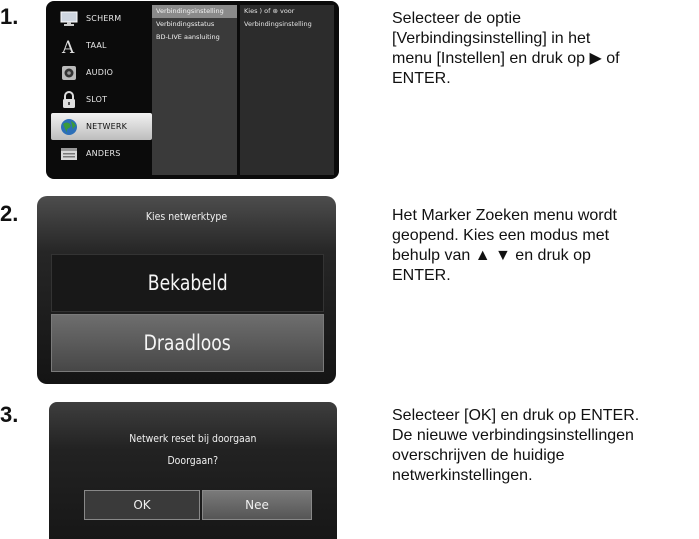  What do you see at coordinates (107, 126) in the screenshot?
I see `menu-item-label: NETWERK` at bounding box center [107, 126].